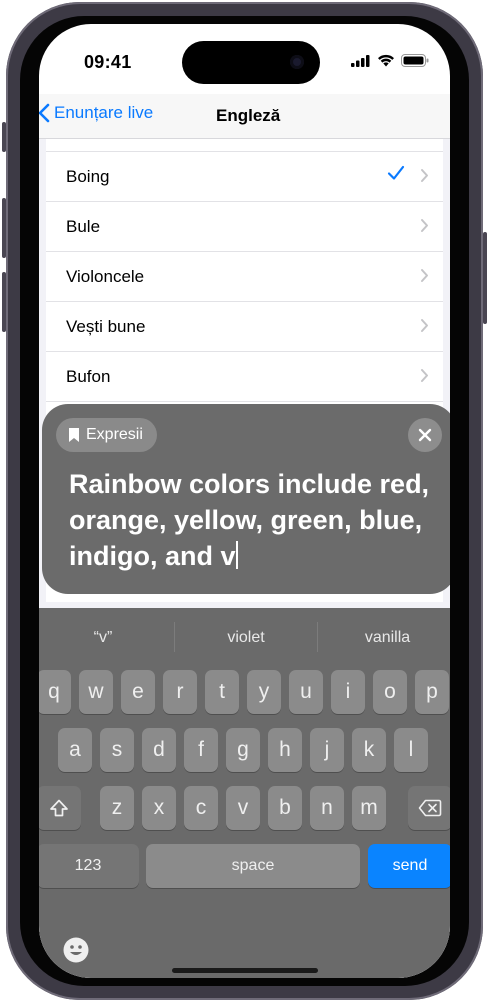 Image resolution: width=489 pixels, height=1004 pixels. What do you see at coordinates (369, 808) in the screenshot?
I see `key-m: m` at bounding box center [369, 808].